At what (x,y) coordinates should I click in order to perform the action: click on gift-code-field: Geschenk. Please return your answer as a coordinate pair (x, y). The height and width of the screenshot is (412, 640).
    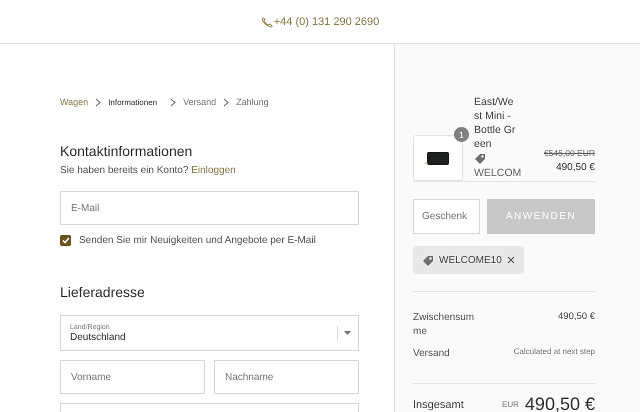
    Looking at the image, I should click on (446, 216).